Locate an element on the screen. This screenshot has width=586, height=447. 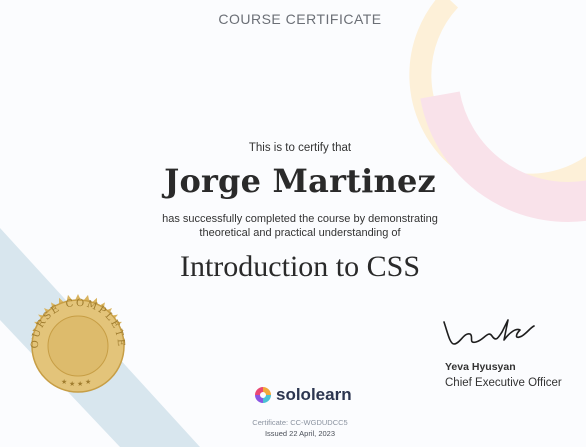
sololearn-logo-icon is located at coordinates (263, 395).